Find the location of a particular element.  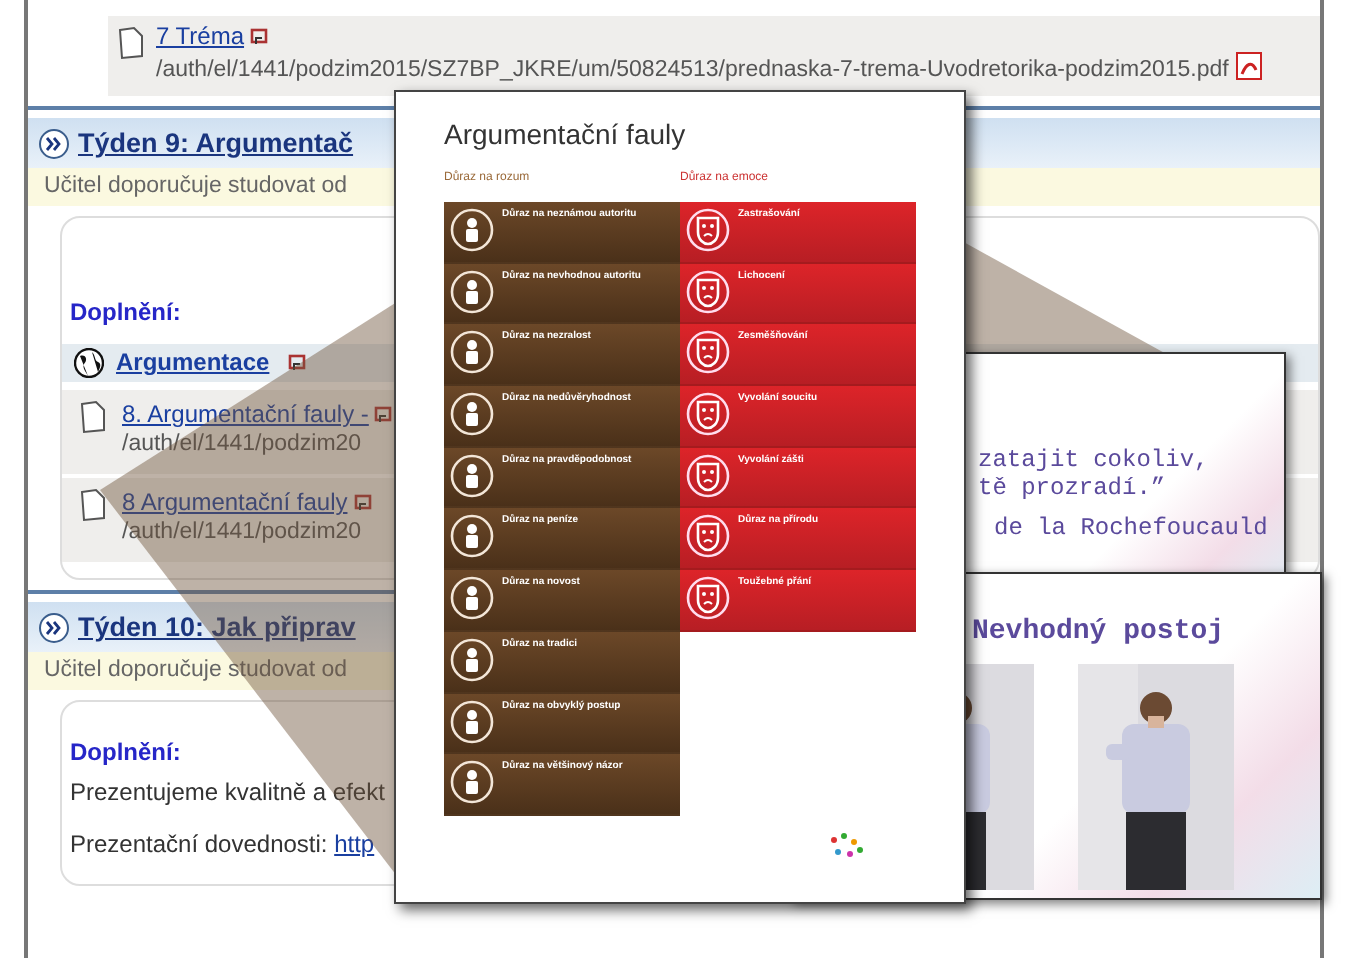

quote-text: tě prozradí.” is located at coordinates (1073, 488).